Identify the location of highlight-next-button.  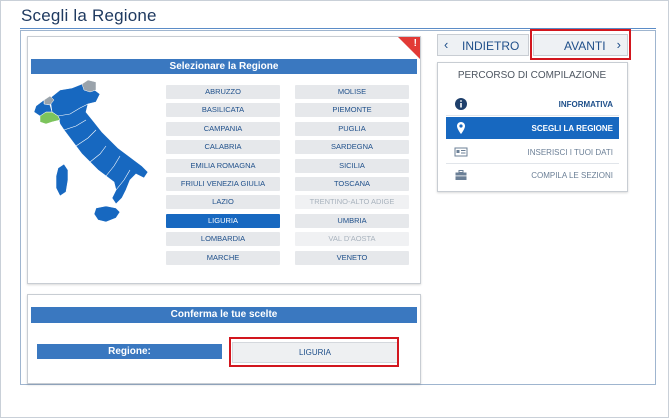
(580, 44).